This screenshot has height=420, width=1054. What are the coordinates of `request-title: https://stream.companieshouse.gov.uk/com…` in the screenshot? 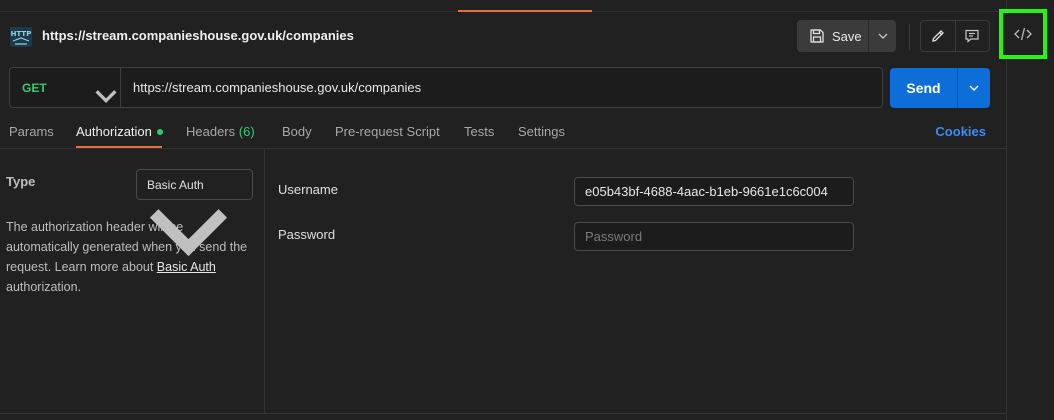 It's located at (198, 35).